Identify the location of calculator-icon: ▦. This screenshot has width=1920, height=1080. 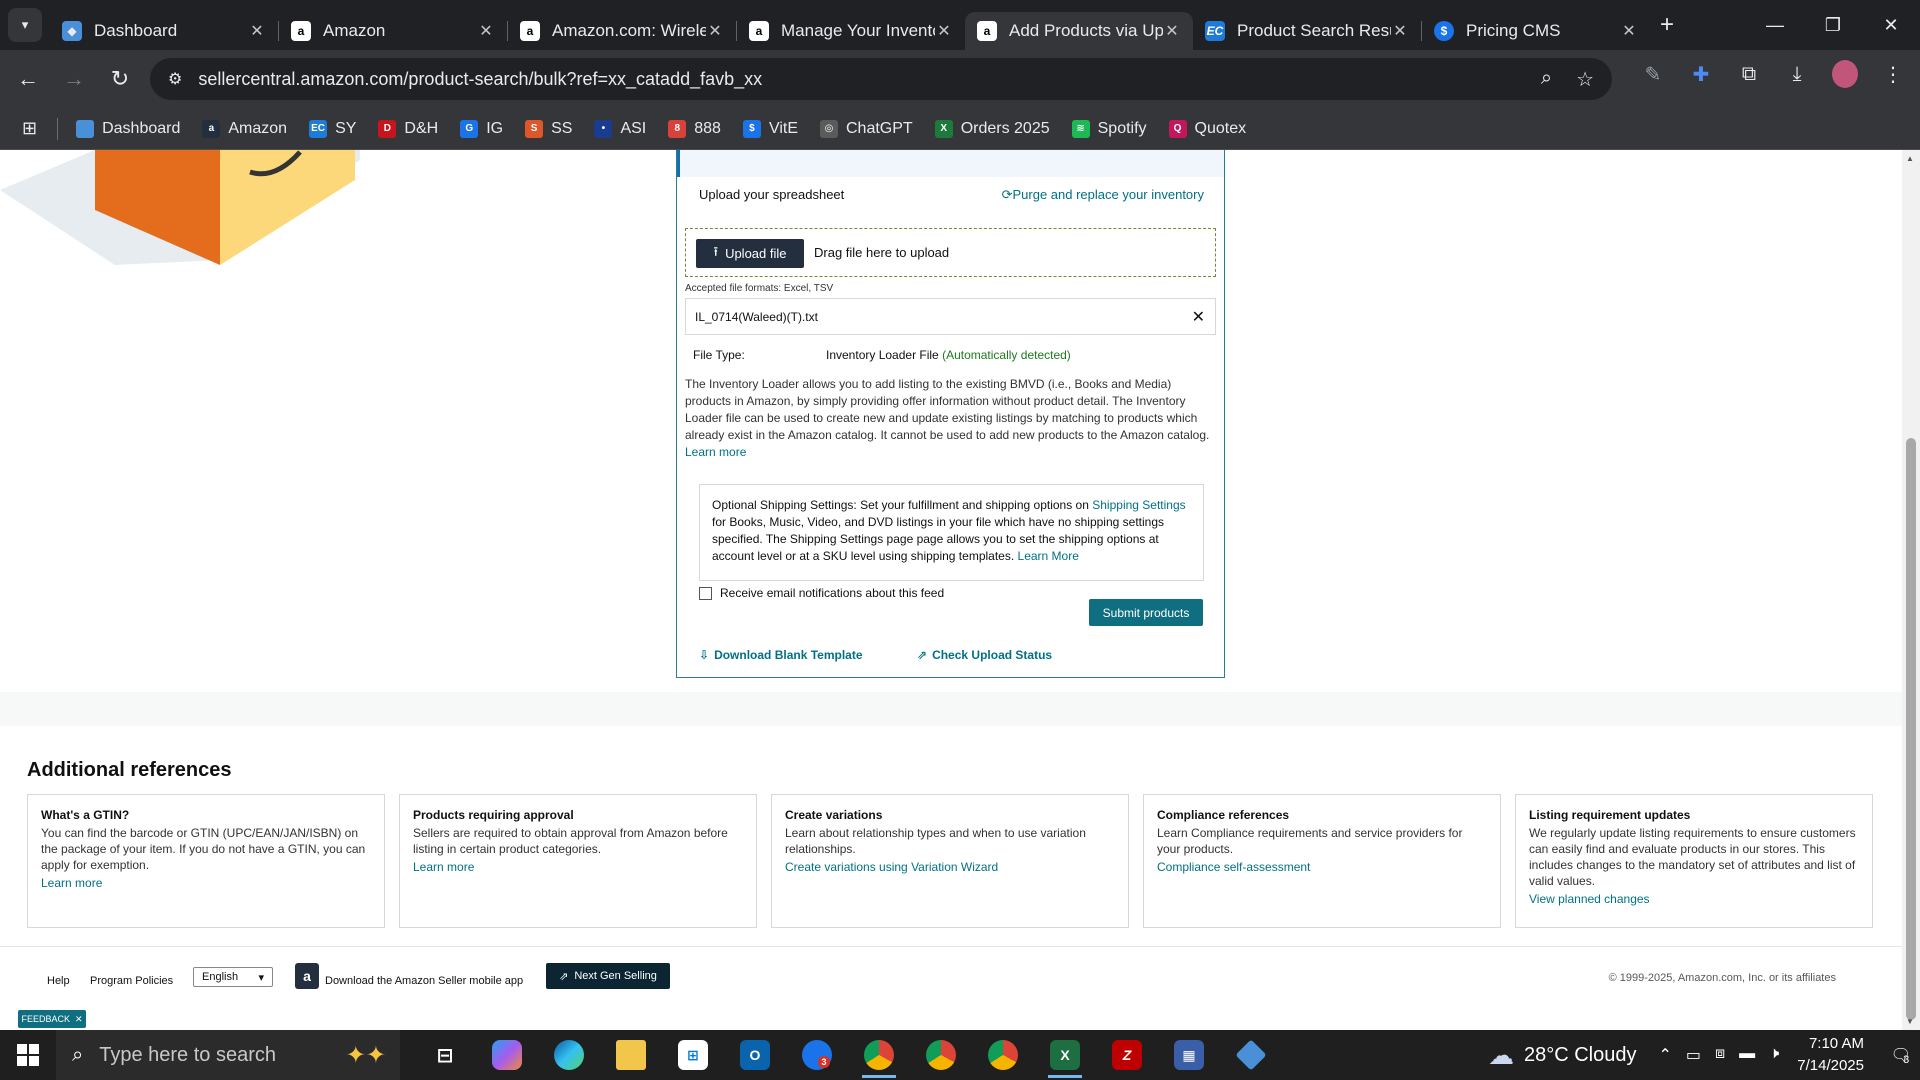
(1189, 1055).